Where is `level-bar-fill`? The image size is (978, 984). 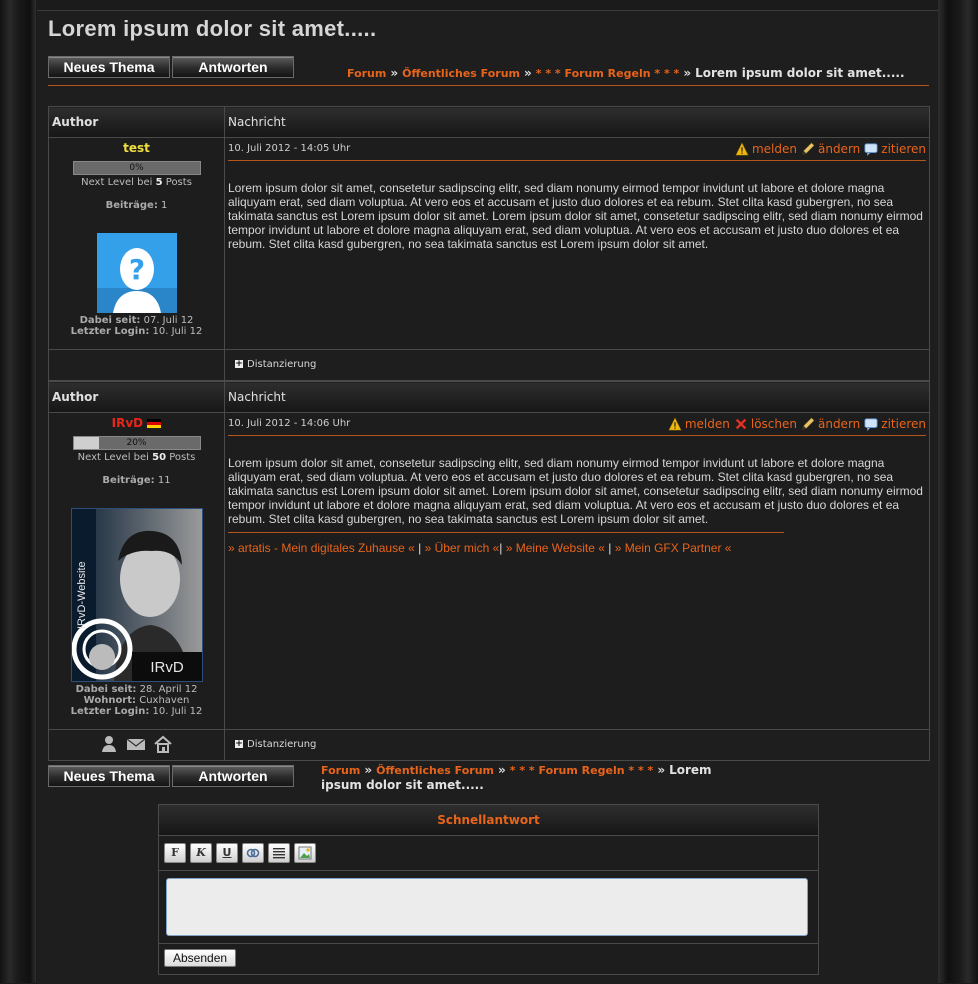 level-bar-fill is located at coordinates (86, 443).